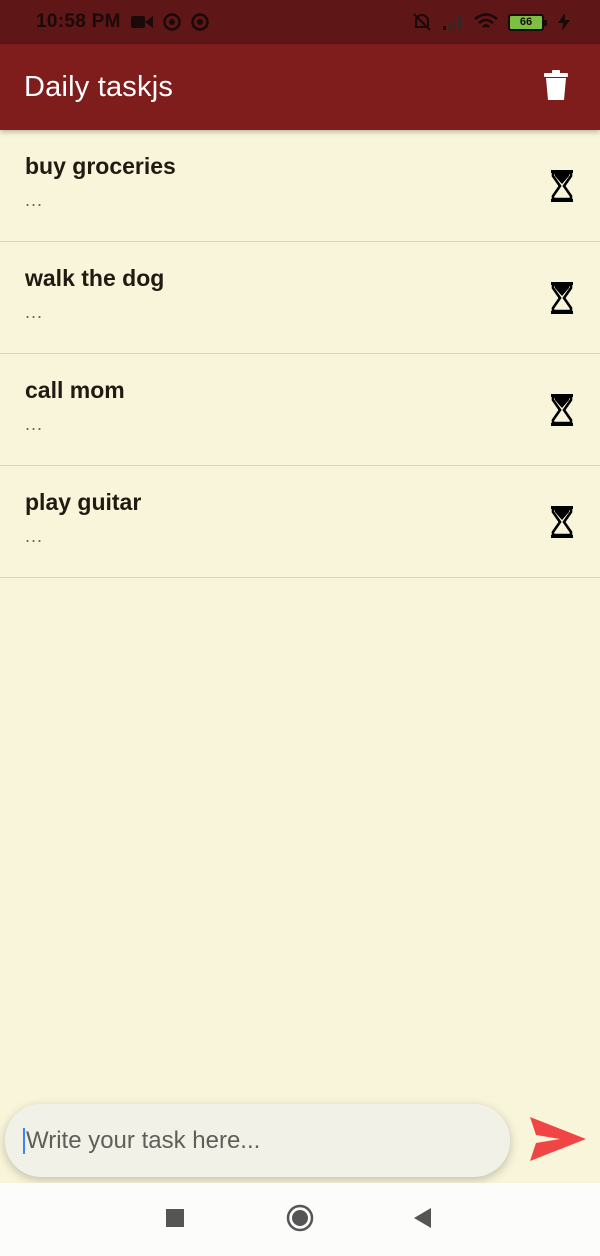  I want to click on home-circle-icon, so click(300, 1220).